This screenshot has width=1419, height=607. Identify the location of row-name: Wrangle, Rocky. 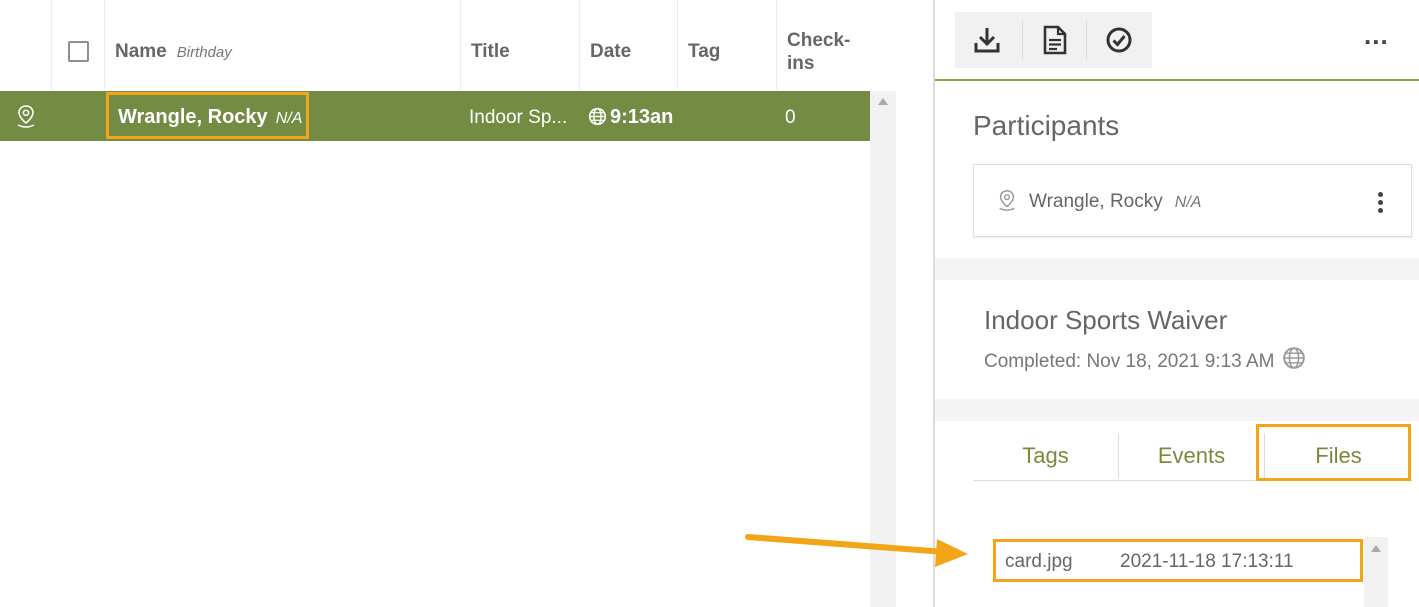
(193, 117).